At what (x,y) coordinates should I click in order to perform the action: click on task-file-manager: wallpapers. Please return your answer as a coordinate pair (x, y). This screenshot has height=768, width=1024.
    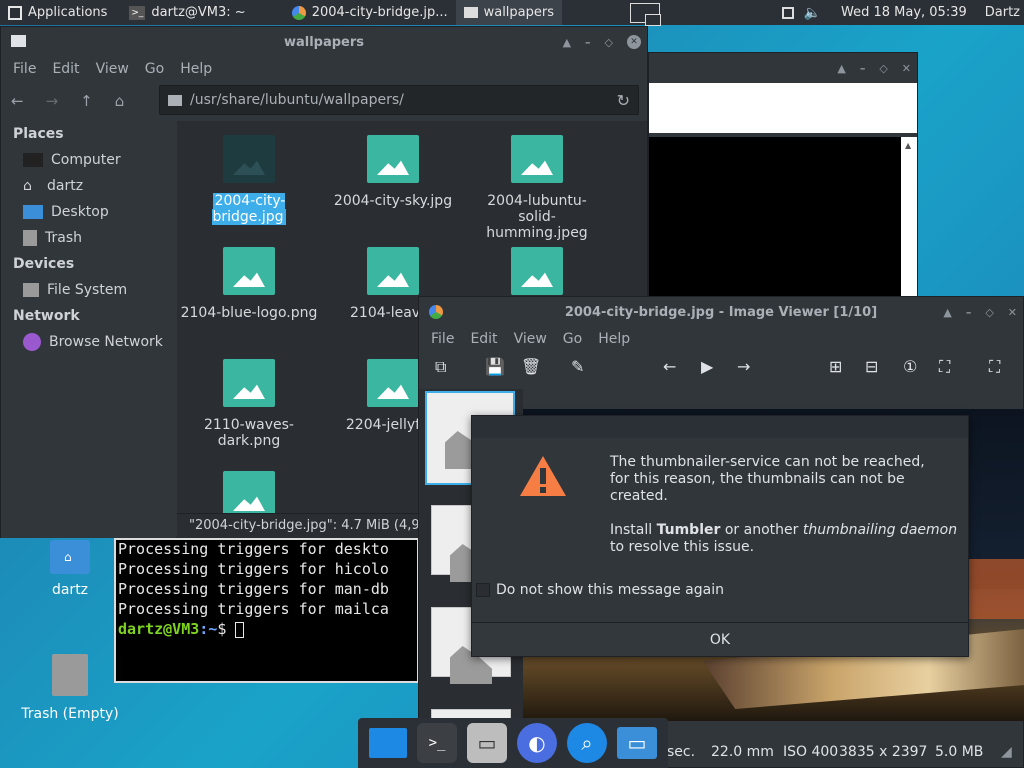
    Looking at the image, I should click on (509, 12).